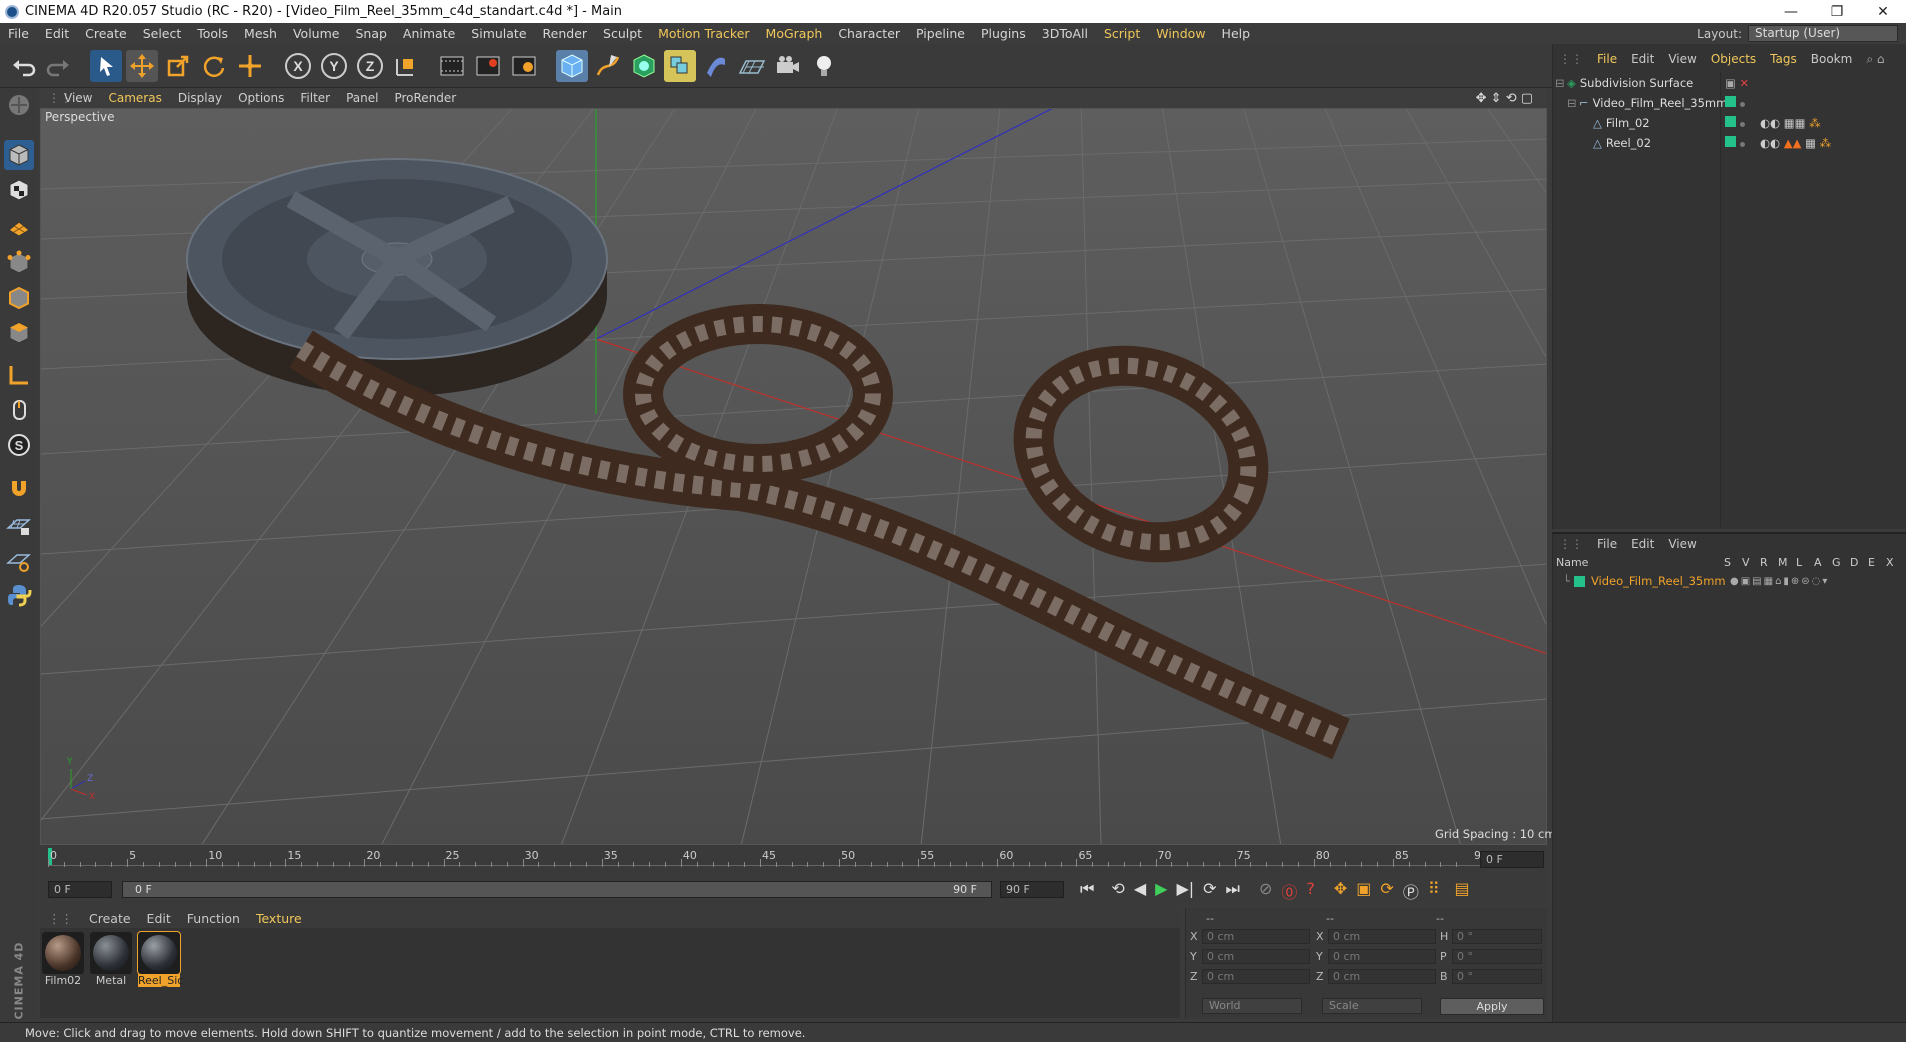 The image size is (1906, 1042). Describe the element at coordinates (19, 410) in the screenshot. I see `tweak-mode-icon` at that location.